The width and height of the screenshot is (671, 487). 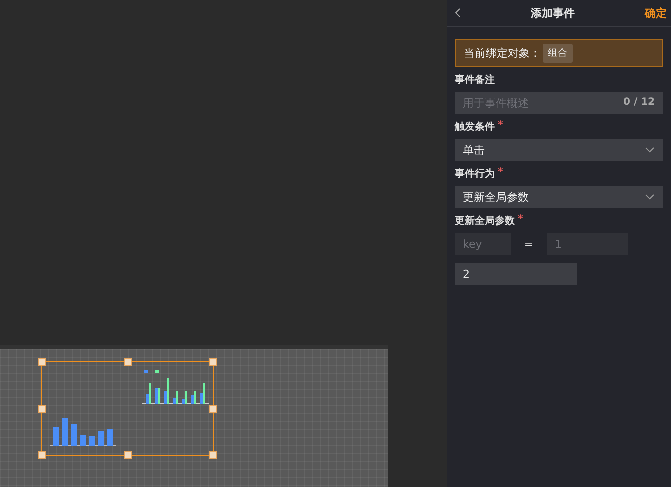 I want to click on field-label: 更新全局参数, so click(x=485, y=221).